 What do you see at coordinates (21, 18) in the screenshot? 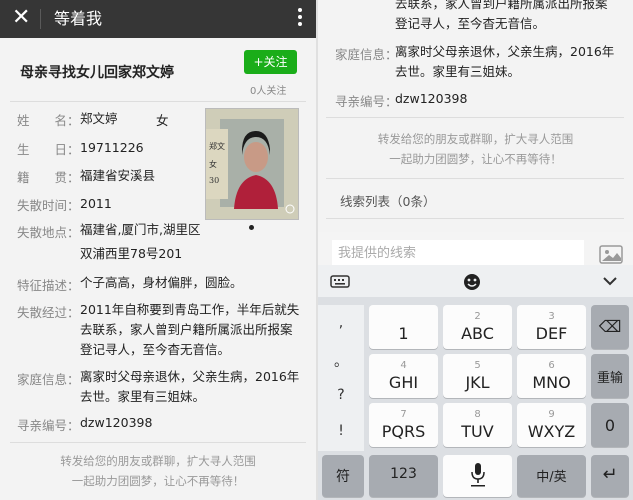
I see `close-icon: ✕` at bounding box center [21, 18].